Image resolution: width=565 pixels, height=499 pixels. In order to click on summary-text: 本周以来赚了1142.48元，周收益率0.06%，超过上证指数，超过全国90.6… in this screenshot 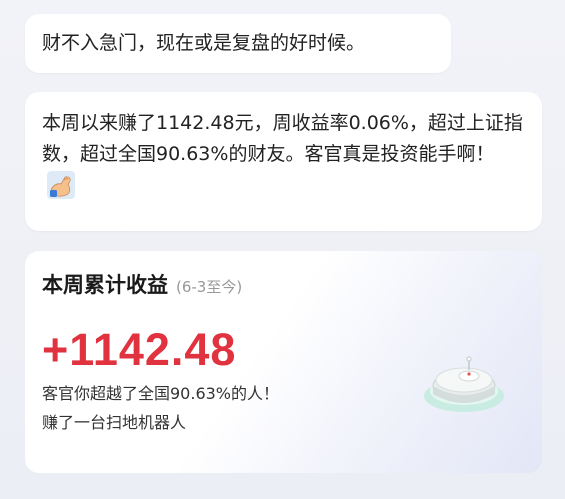, I will do `click(282, 138)`.